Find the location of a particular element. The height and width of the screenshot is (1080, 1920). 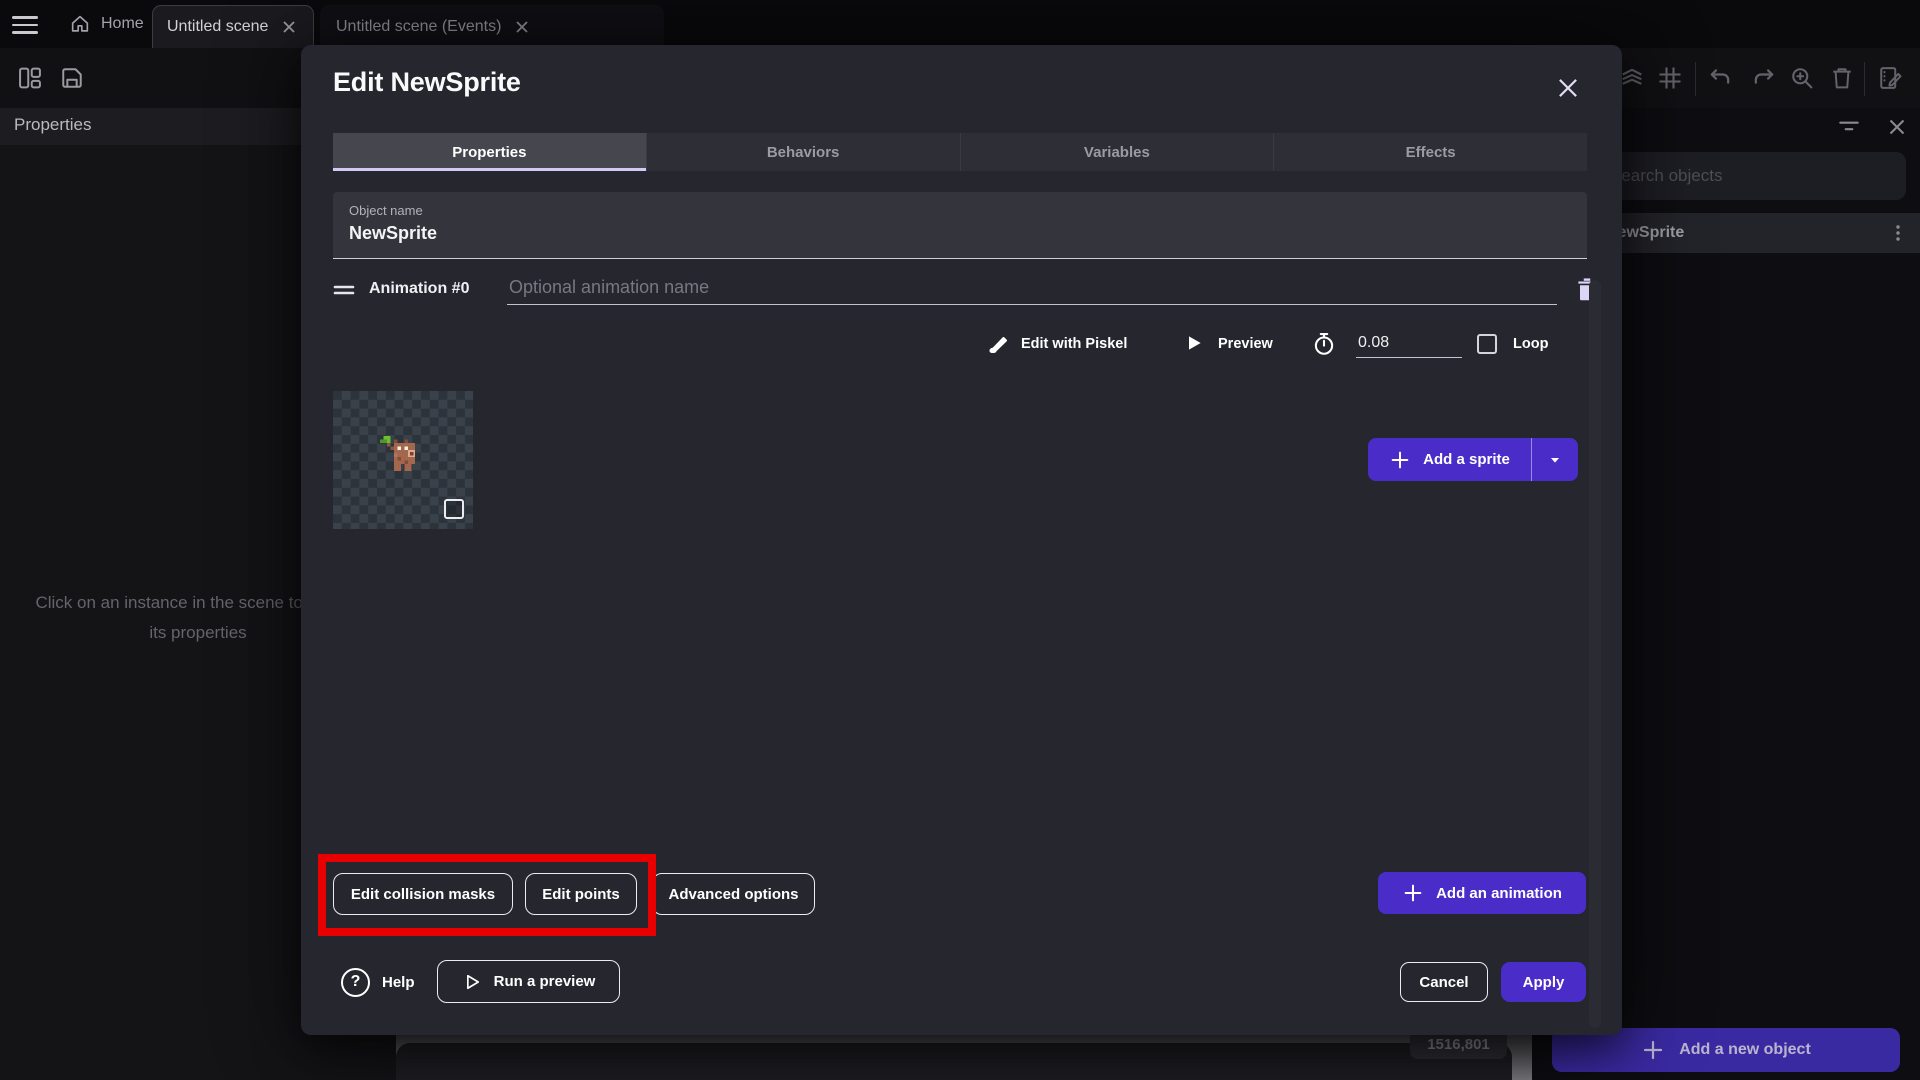

loop-label-wrap: Loop is located at coordinates (1530, 344).